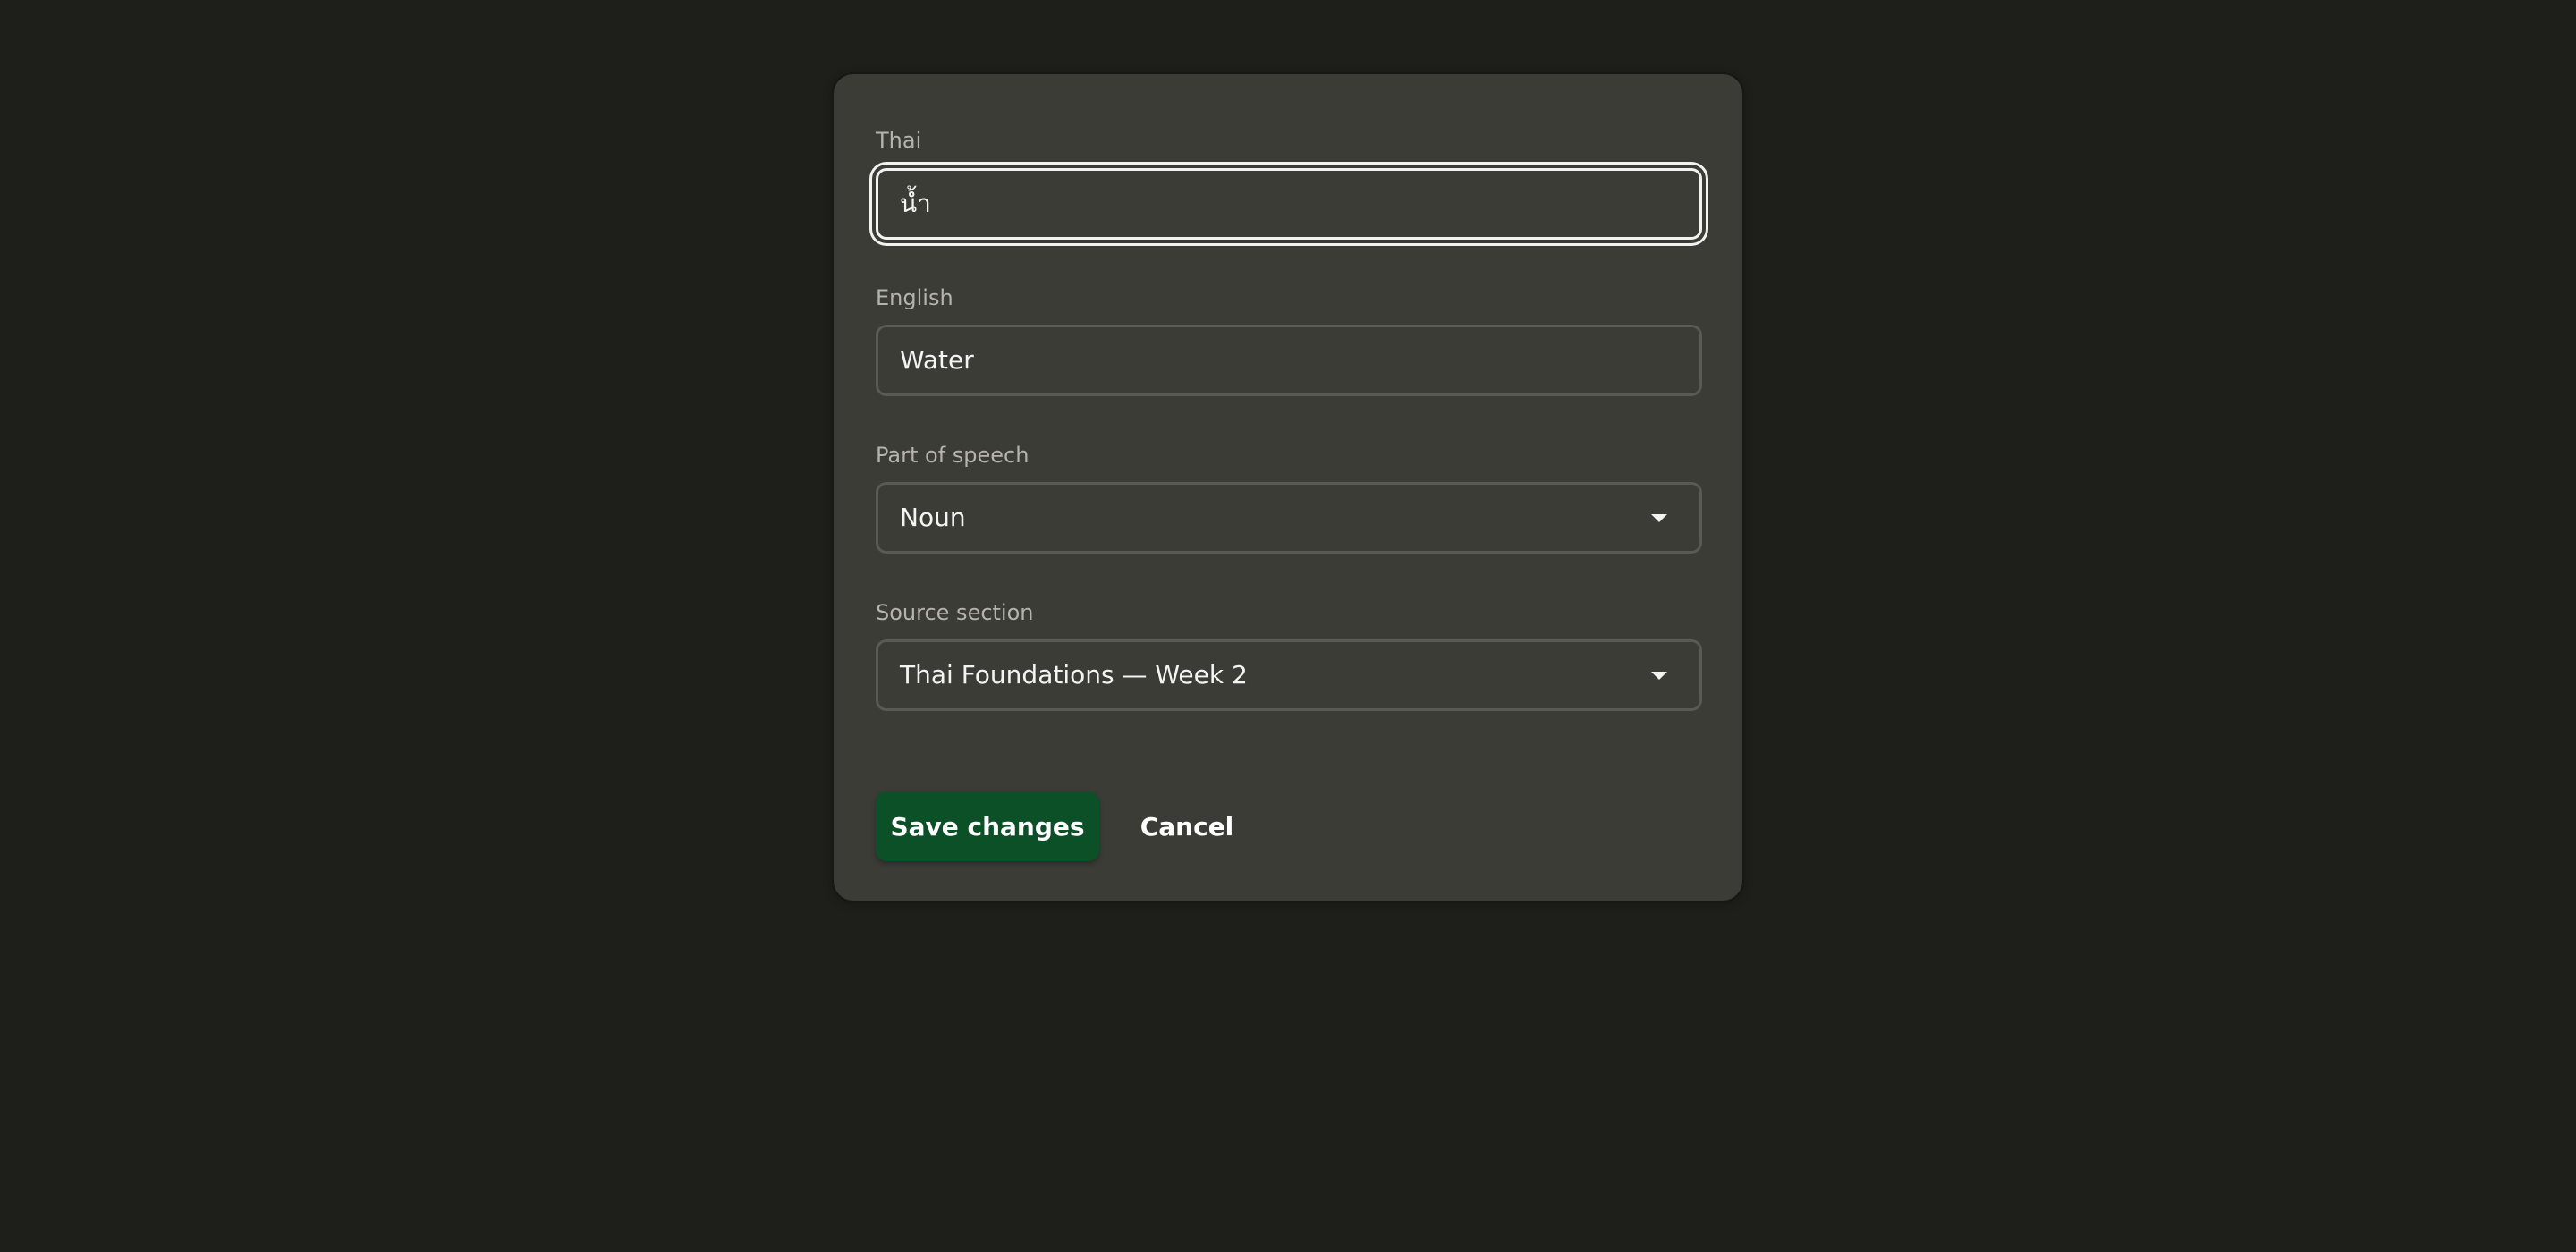  I want to click on part-of-speech-label: Part of speech, so click(953, 455).